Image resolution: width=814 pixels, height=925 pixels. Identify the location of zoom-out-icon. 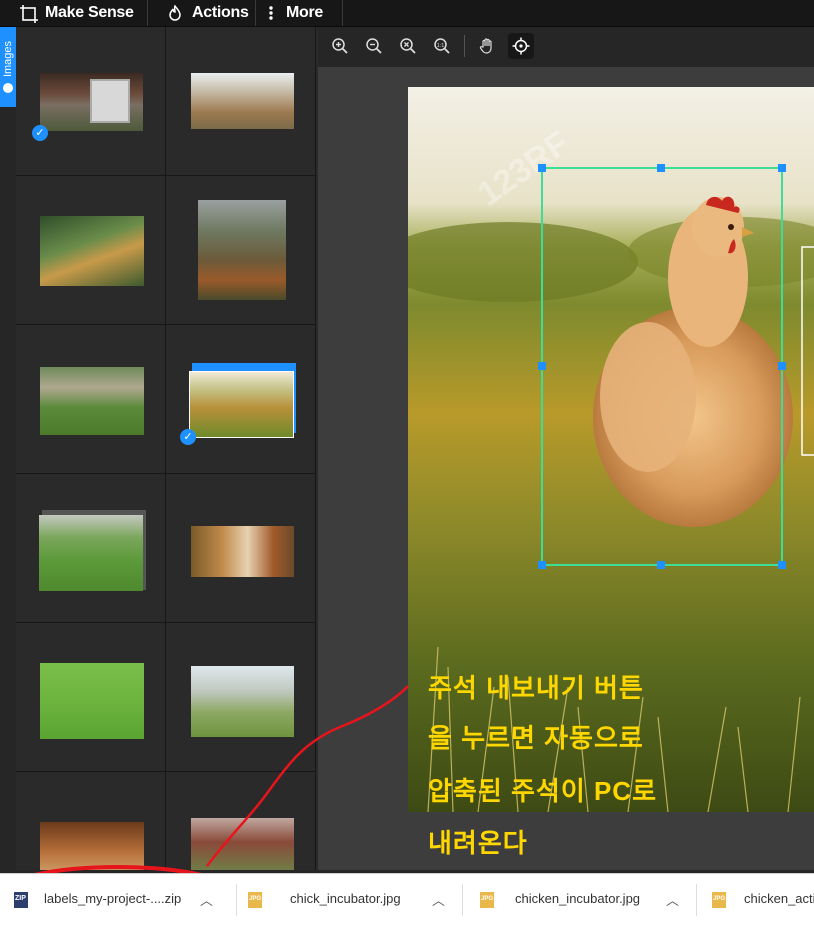
(374, 46).